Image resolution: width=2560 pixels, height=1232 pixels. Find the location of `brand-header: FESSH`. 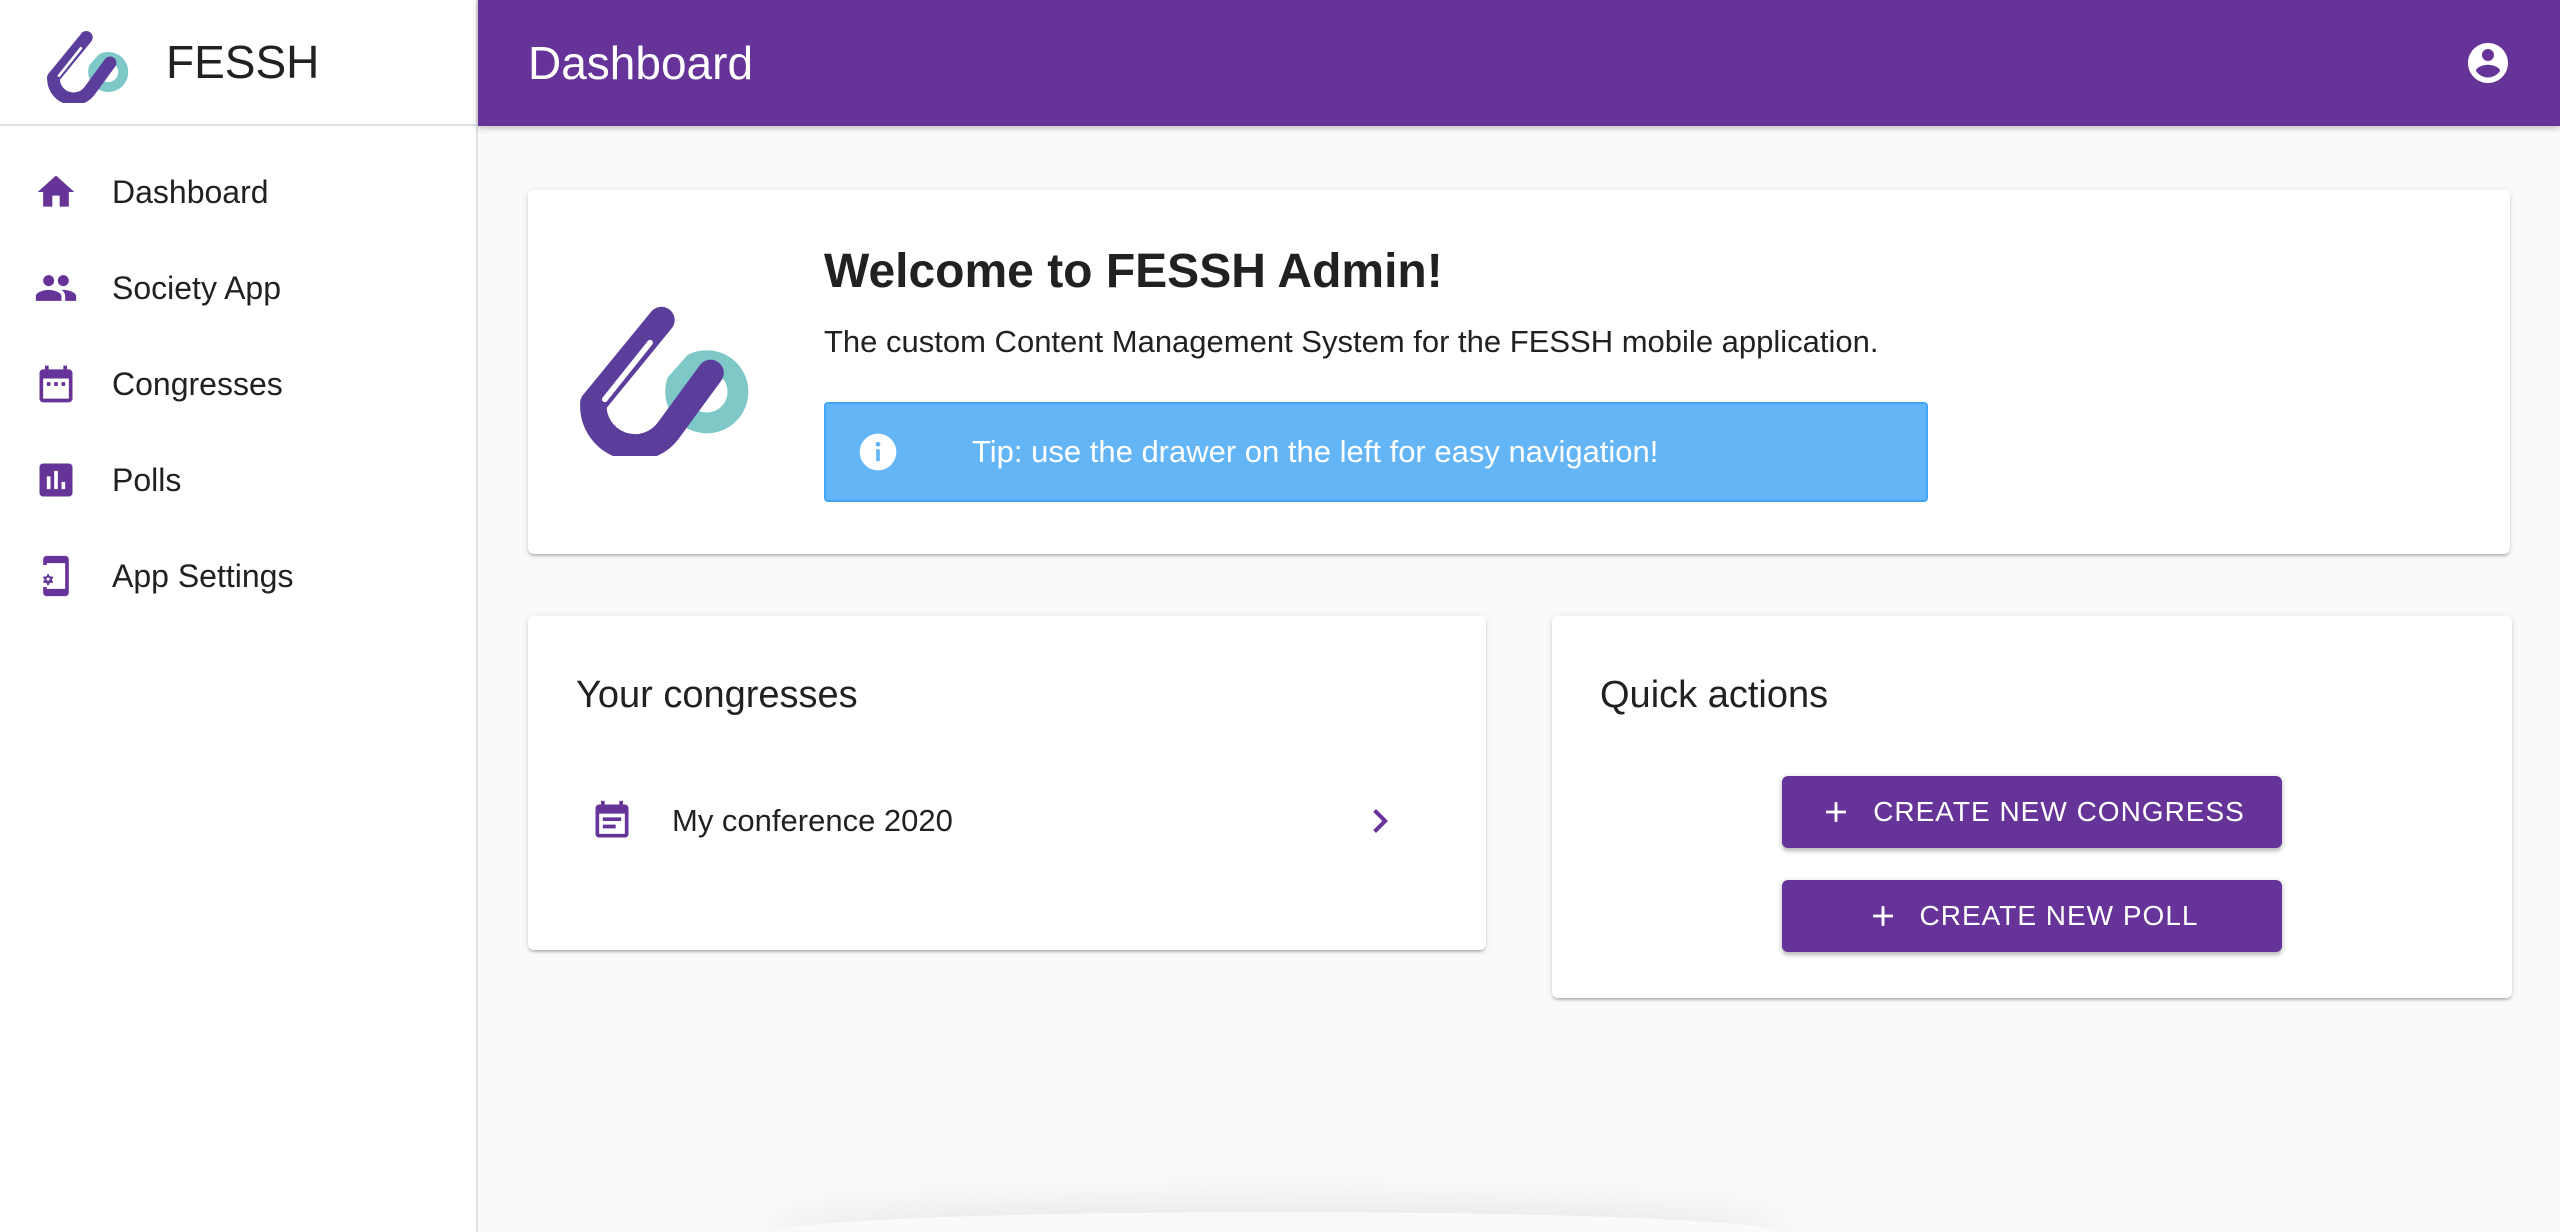

brand-header: FESSH is located at coordinates (238, 63).